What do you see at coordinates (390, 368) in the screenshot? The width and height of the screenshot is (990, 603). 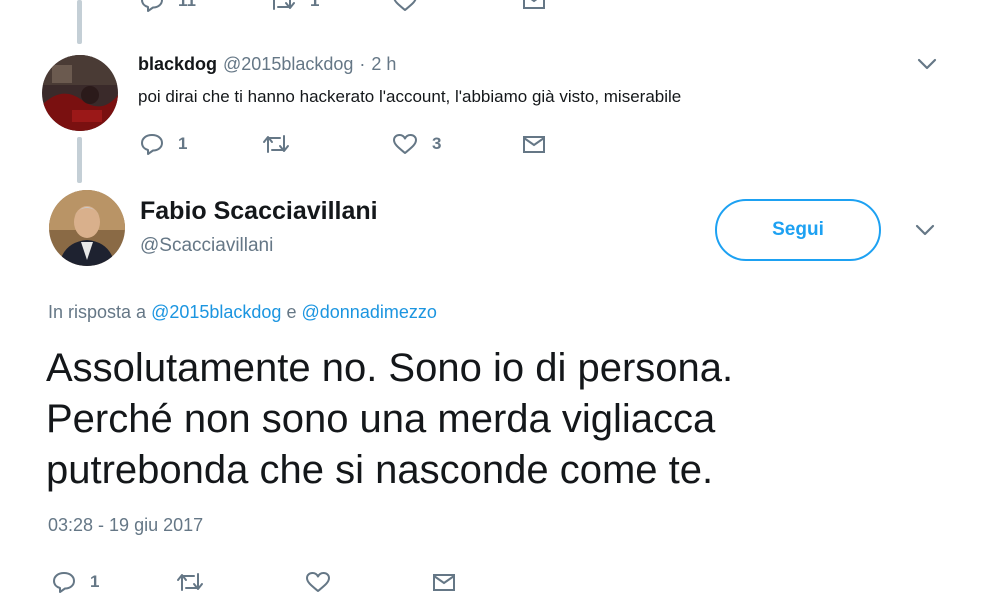 I see `tweet-text-line: Assolutamente no. Sono io di persona.` at bounding box center [390, 368].